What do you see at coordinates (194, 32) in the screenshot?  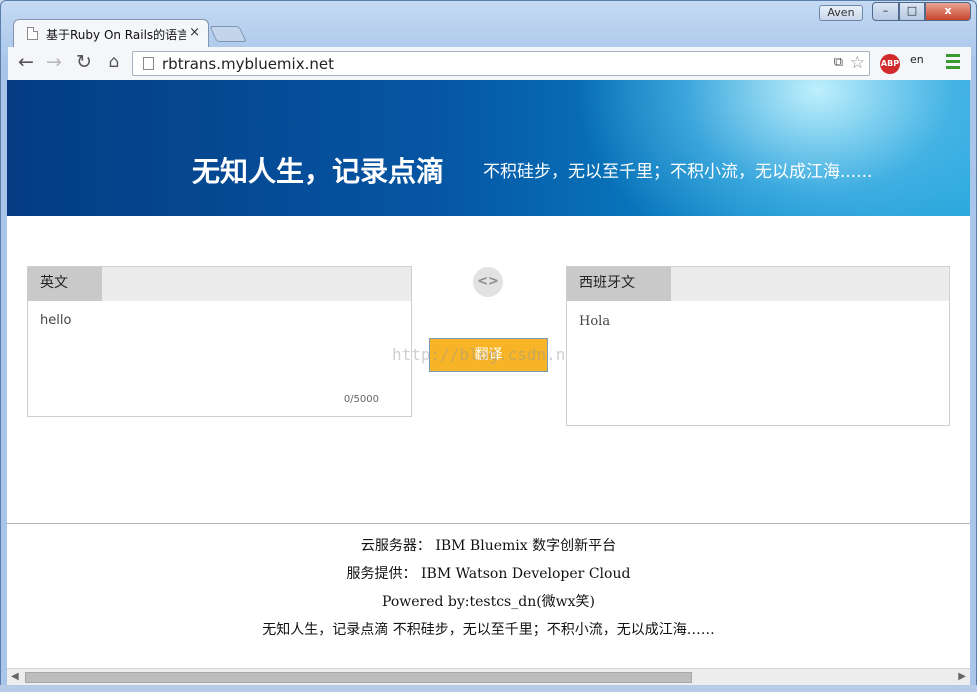 I see `tab-close-icon: ×` at bounding box center [194, 32].